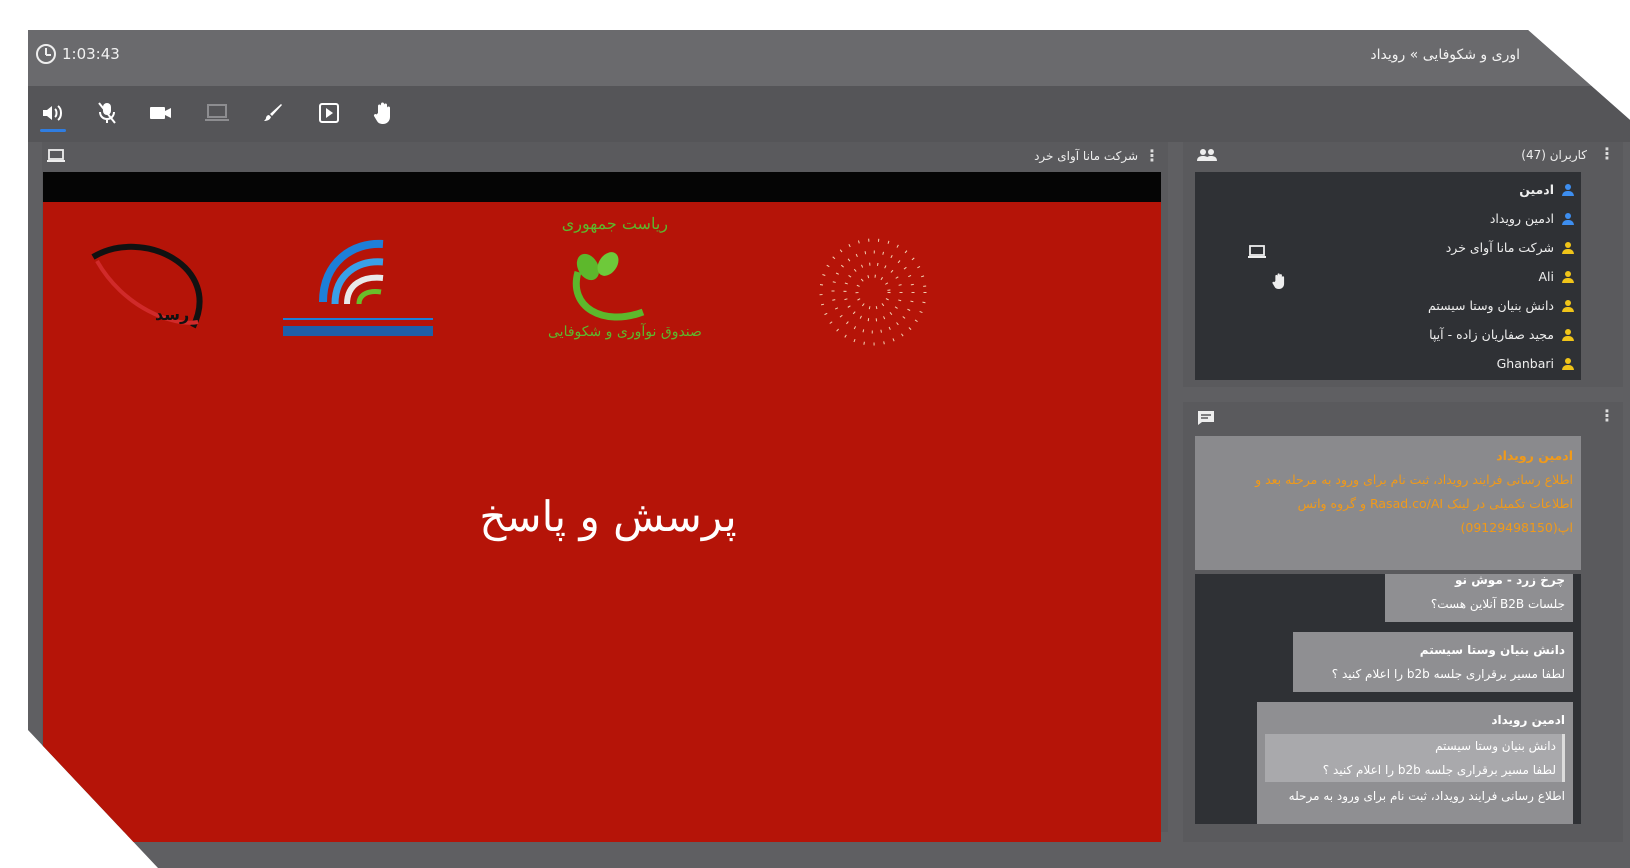  Describe the element at coordinates (148, 297) in the screenshot. I see `rasad-logo: رسد` at that location.